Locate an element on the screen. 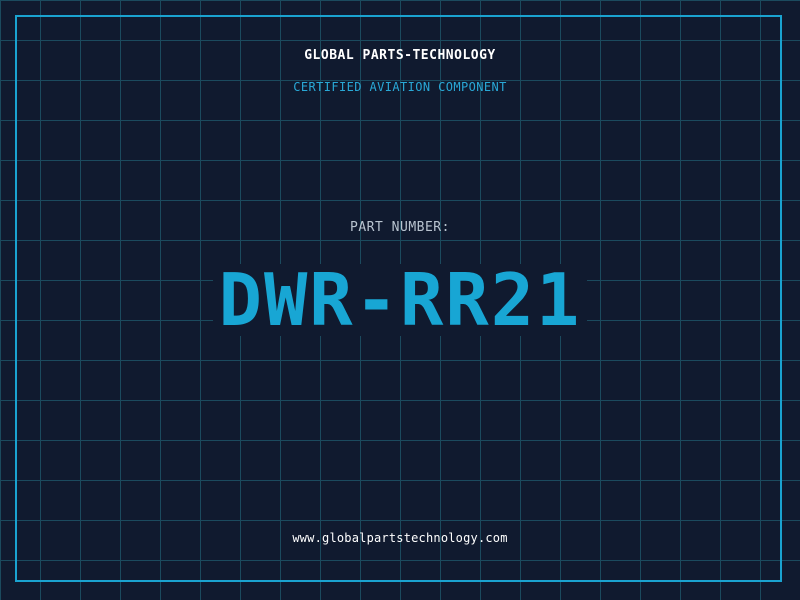 The height and width of the screenshot is (600, 800). website-url: www.globalpartstechnology.com is located at coordinates (400, 538).